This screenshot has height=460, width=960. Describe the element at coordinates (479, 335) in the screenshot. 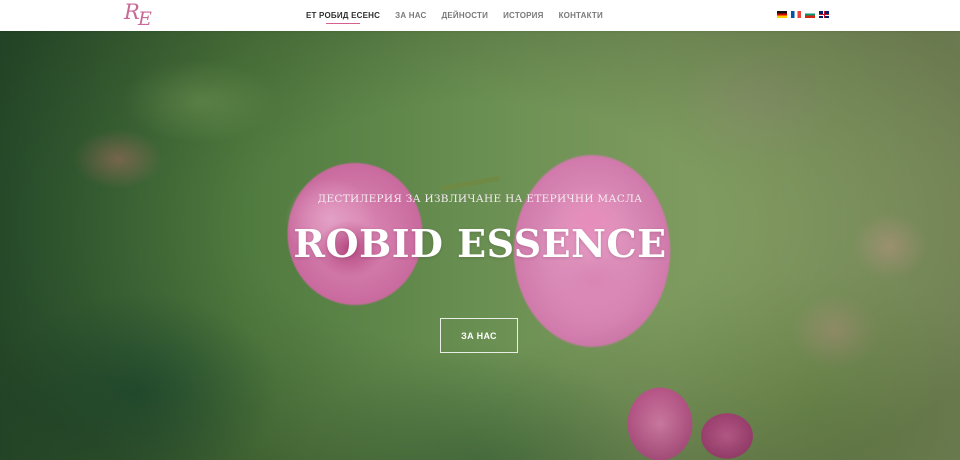

I see `about-button: ЗА НАС` at that location.